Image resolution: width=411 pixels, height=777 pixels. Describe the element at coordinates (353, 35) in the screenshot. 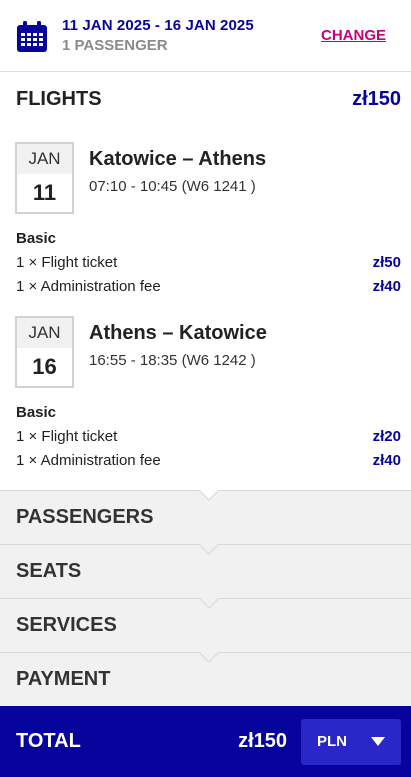

I see `change-link: CHANGE` at that location.